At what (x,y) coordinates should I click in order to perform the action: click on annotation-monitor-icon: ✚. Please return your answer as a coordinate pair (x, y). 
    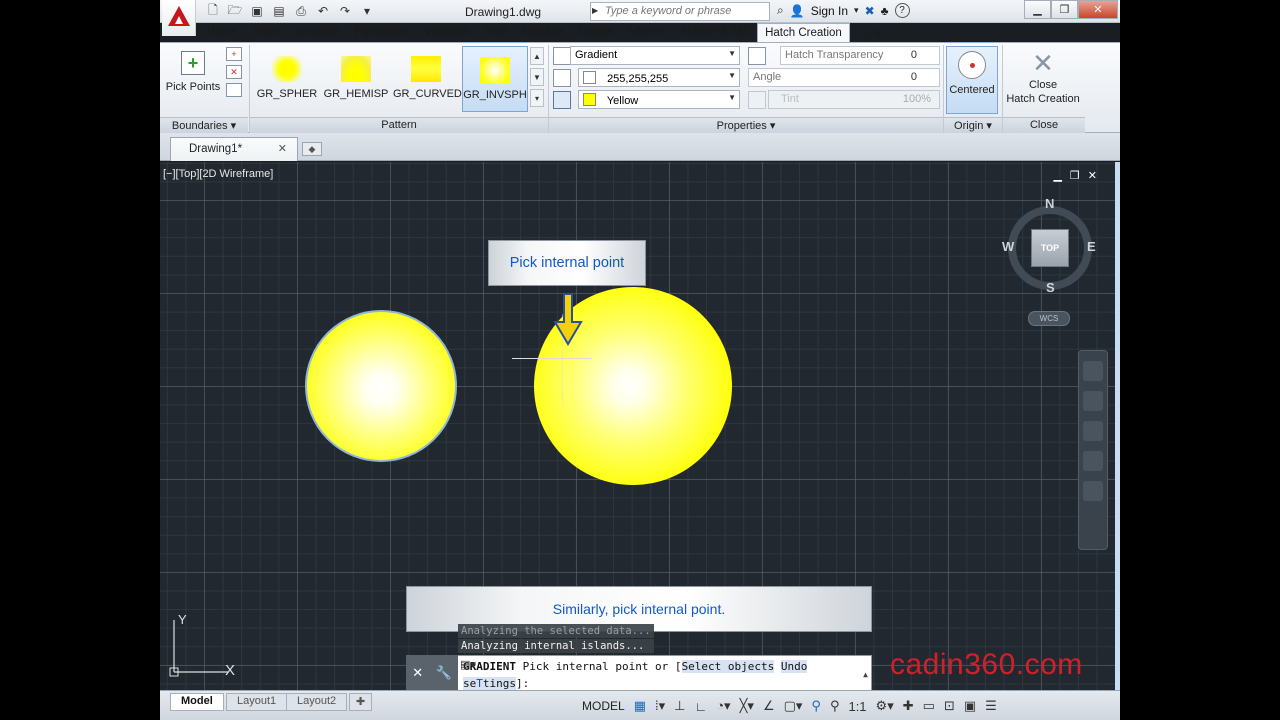
    Looking at the image, I should click on (908, 706).